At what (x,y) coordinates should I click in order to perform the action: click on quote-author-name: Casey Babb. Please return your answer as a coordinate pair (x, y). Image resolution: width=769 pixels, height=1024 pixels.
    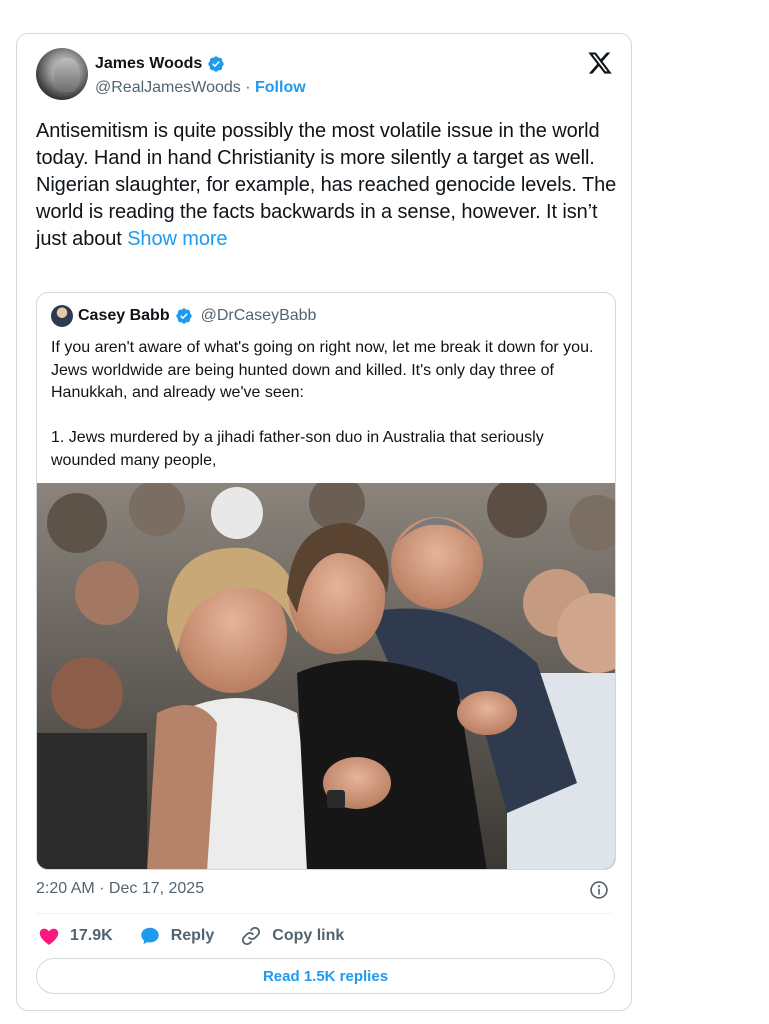
    Looking at the image, I should click on (124, 315).